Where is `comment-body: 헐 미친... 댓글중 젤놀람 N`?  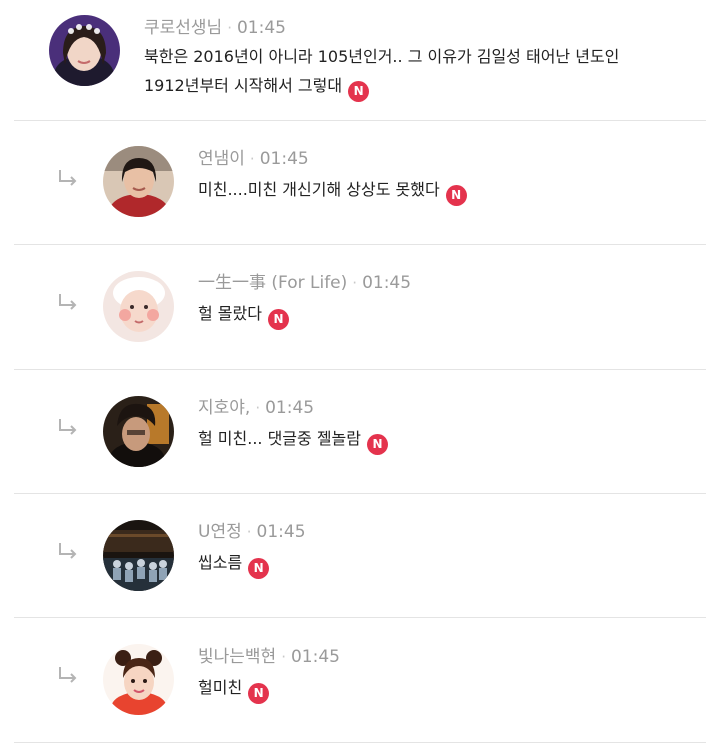 comment-body: 헐 미친... 댓글중 젤놀람 N is located at coordinates (293, 439).